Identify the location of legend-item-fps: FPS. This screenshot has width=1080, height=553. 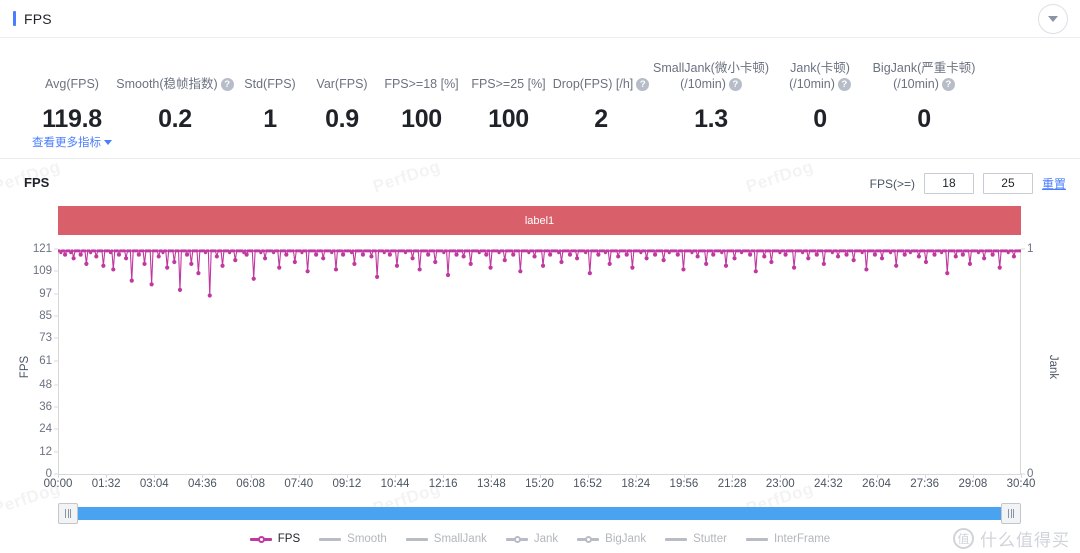
(274, 539).